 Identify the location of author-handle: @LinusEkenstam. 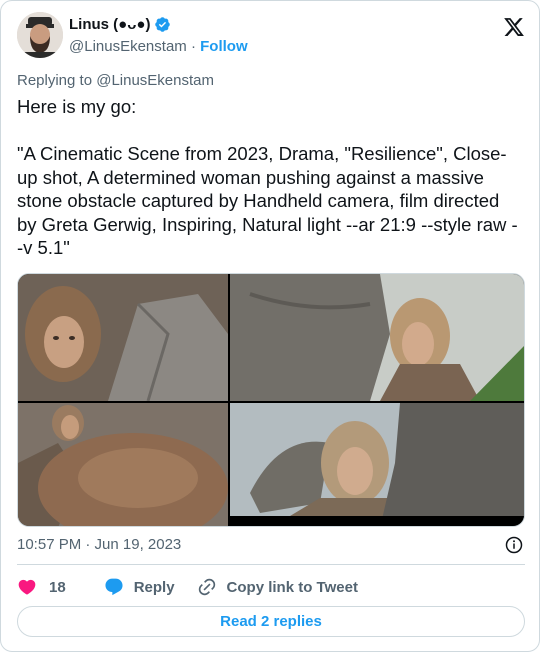
(128, 46).